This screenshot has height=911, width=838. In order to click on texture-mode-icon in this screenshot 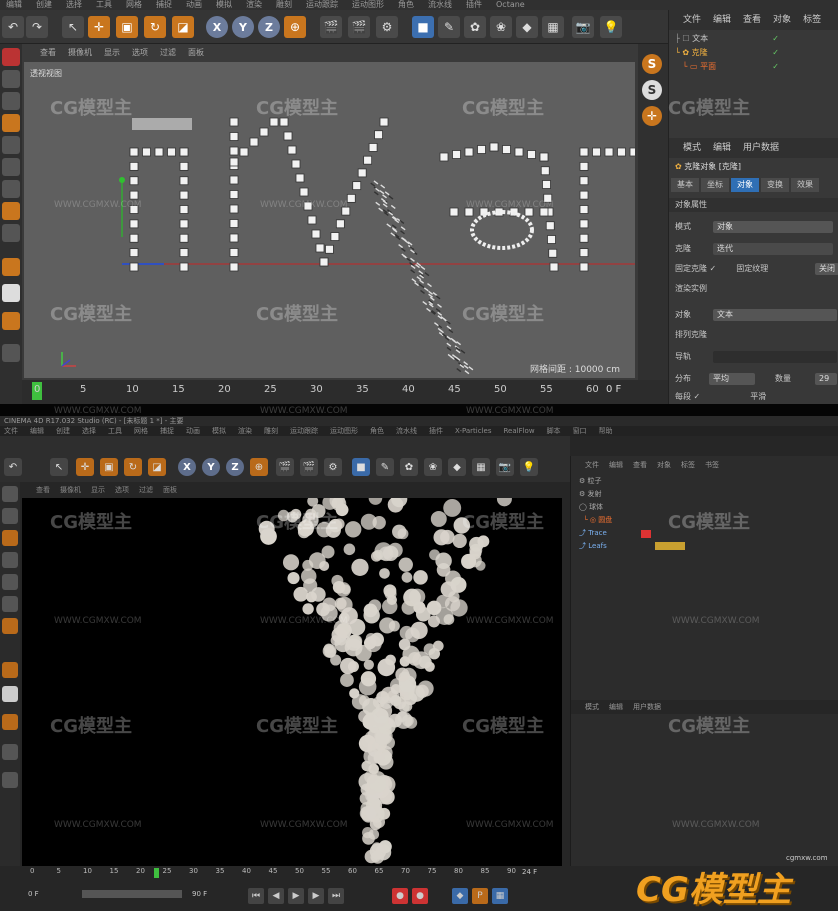, I will do `click(10, 516)`.